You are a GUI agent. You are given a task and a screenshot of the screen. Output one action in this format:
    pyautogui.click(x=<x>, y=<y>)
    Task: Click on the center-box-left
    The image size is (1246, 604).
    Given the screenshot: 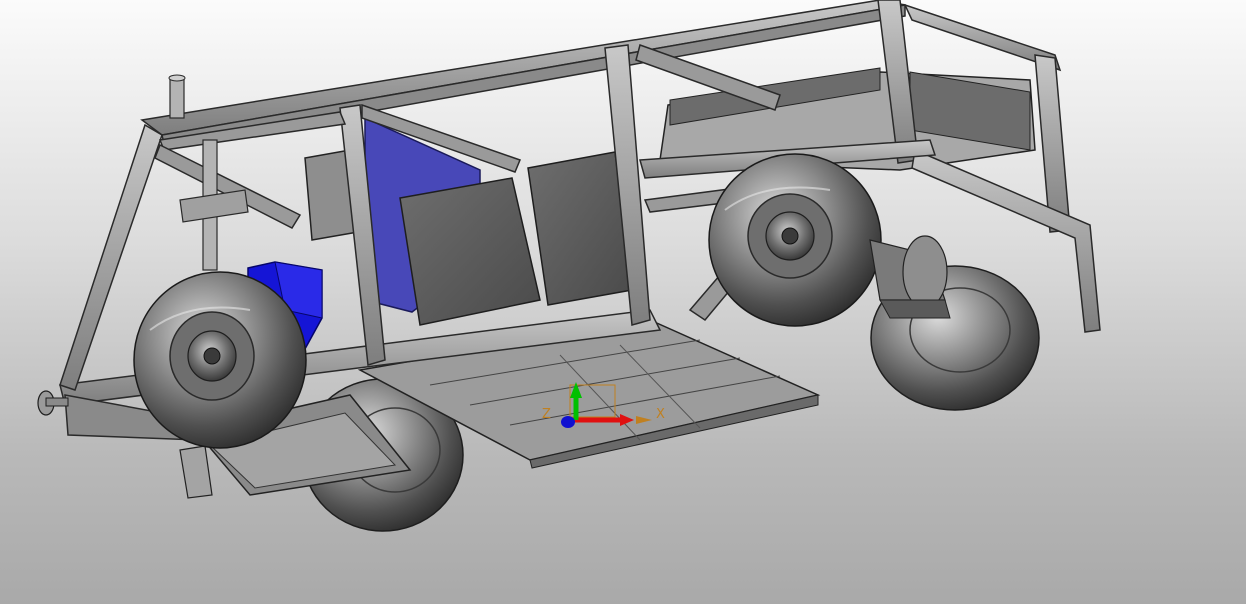 What is the action you would take?
    pyautogui.click(x=470, y=251)
    